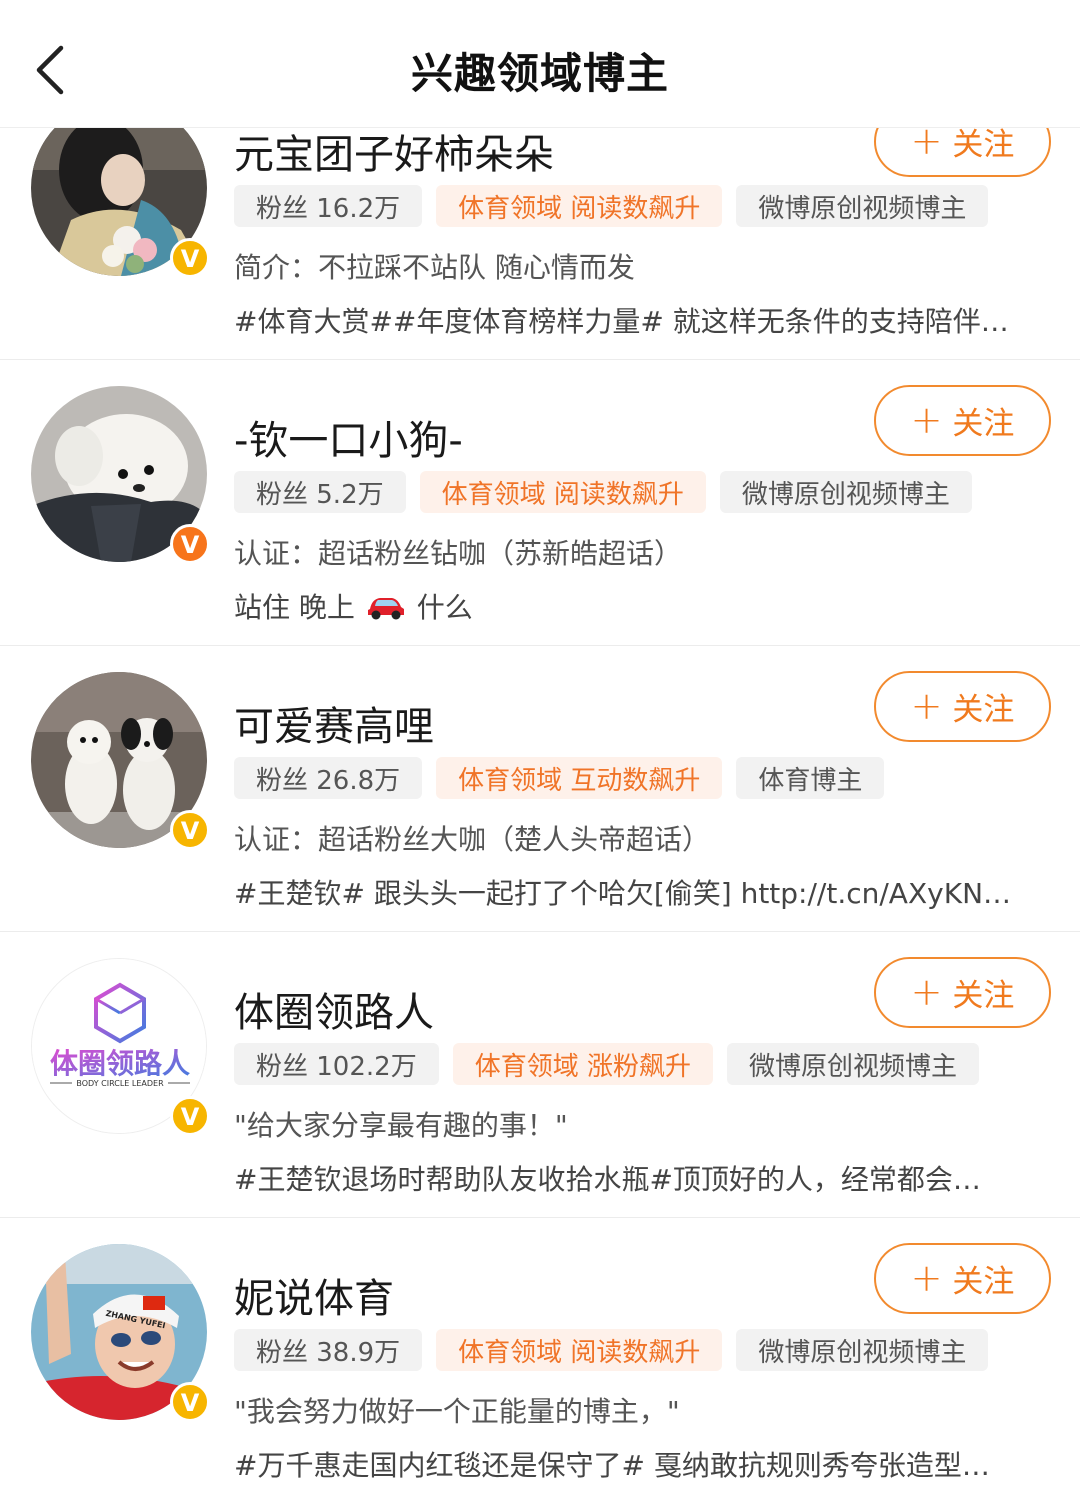 This screenshot has width=1080, height=1498. What do you see at coordinates (314, 1295) in the screenshot?
I see `blogger-name: 妮说体育` at bounding box center [314, 1295].